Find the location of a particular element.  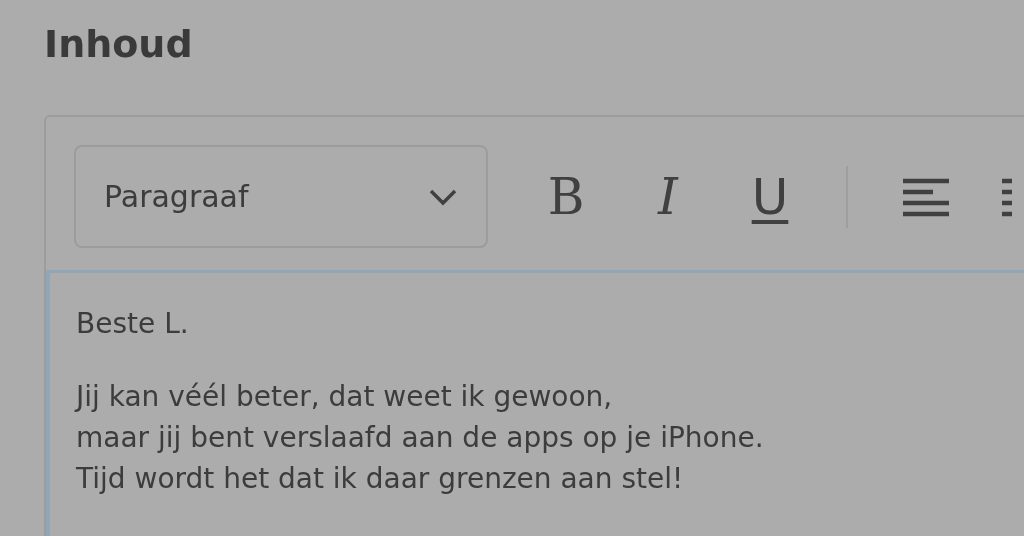

section-title: Inhoud is located at coordinates (119, 44).